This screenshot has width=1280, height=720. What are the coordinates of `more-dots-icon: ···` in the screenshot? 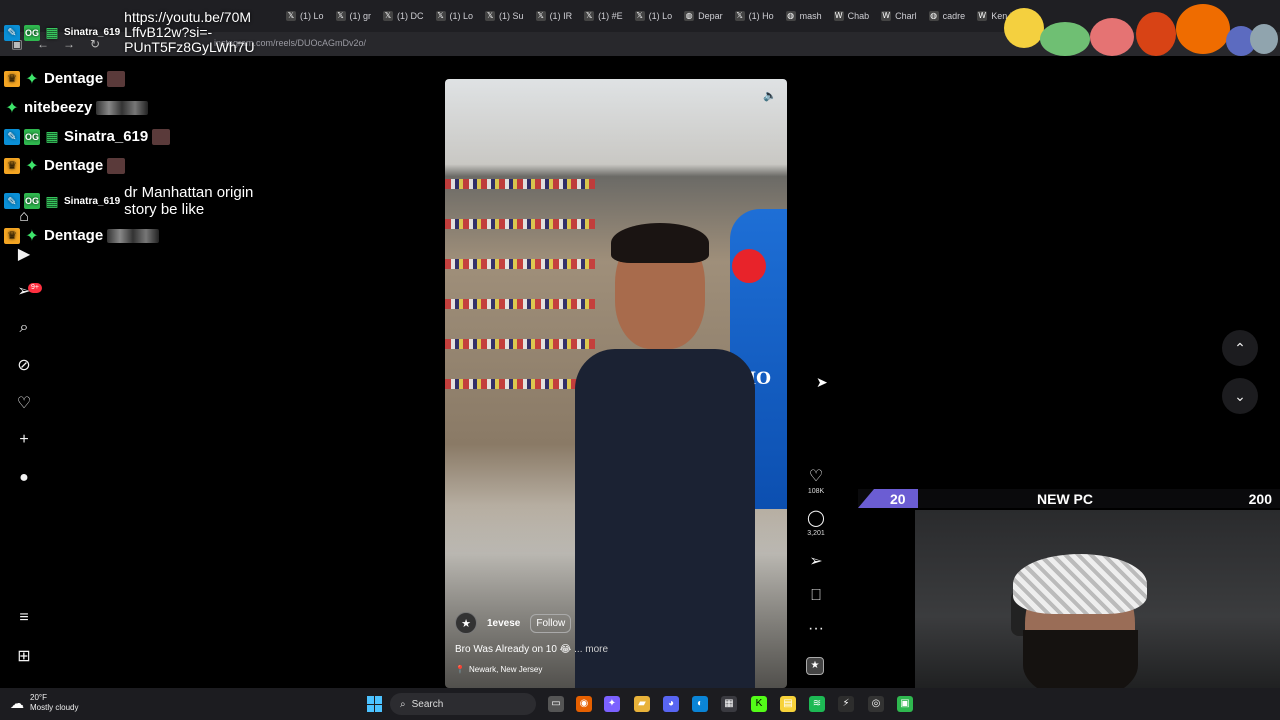 It's located at (816, 629).